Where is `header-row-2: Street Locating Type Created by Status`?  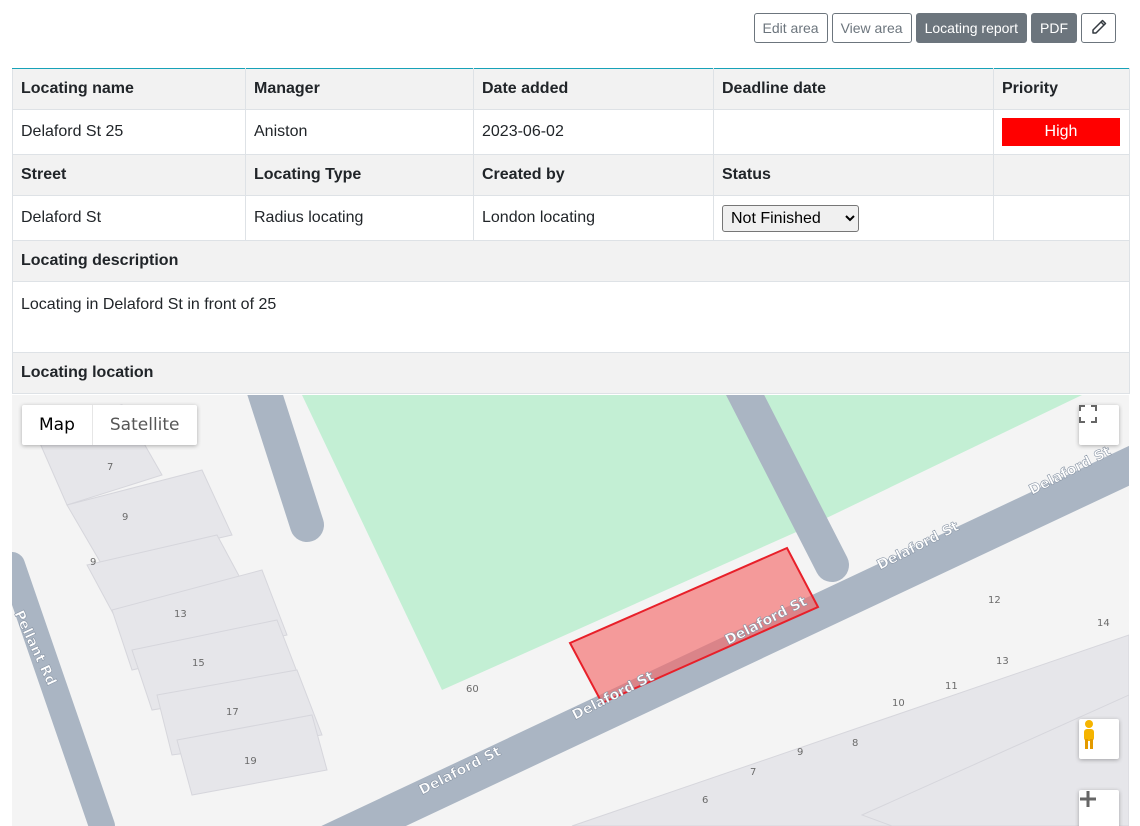 header-row-2: Street Locating Type Created by Status is located at coordinates (571, 175).